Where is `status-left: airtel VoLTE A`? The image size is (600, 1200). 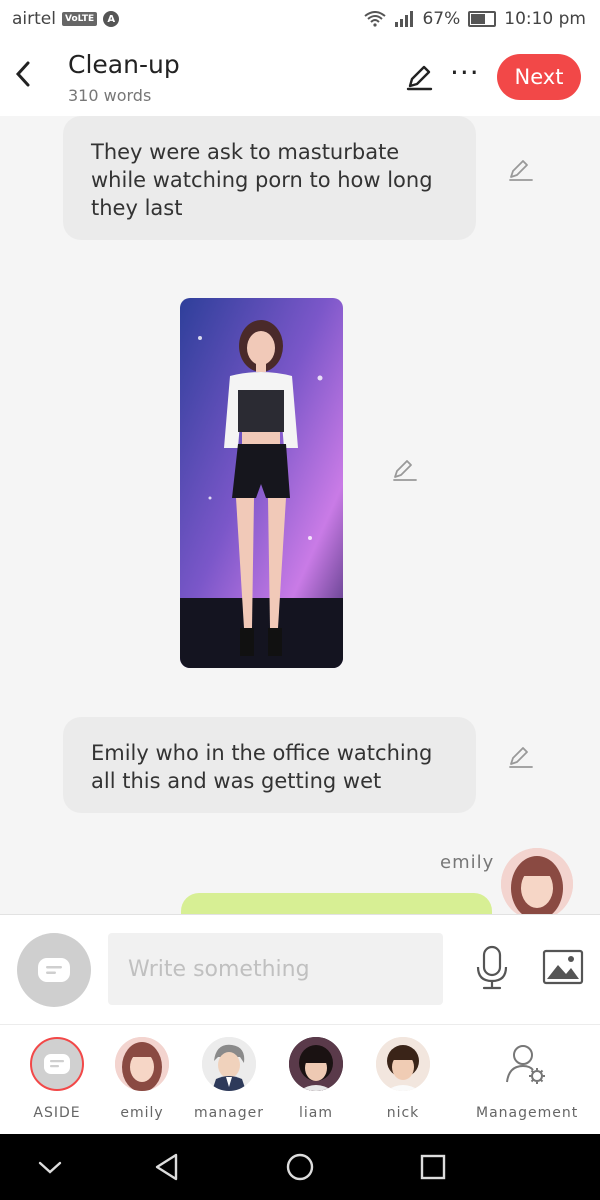
status-left: airtel VoLTE A is located at coordinates (66, 19).